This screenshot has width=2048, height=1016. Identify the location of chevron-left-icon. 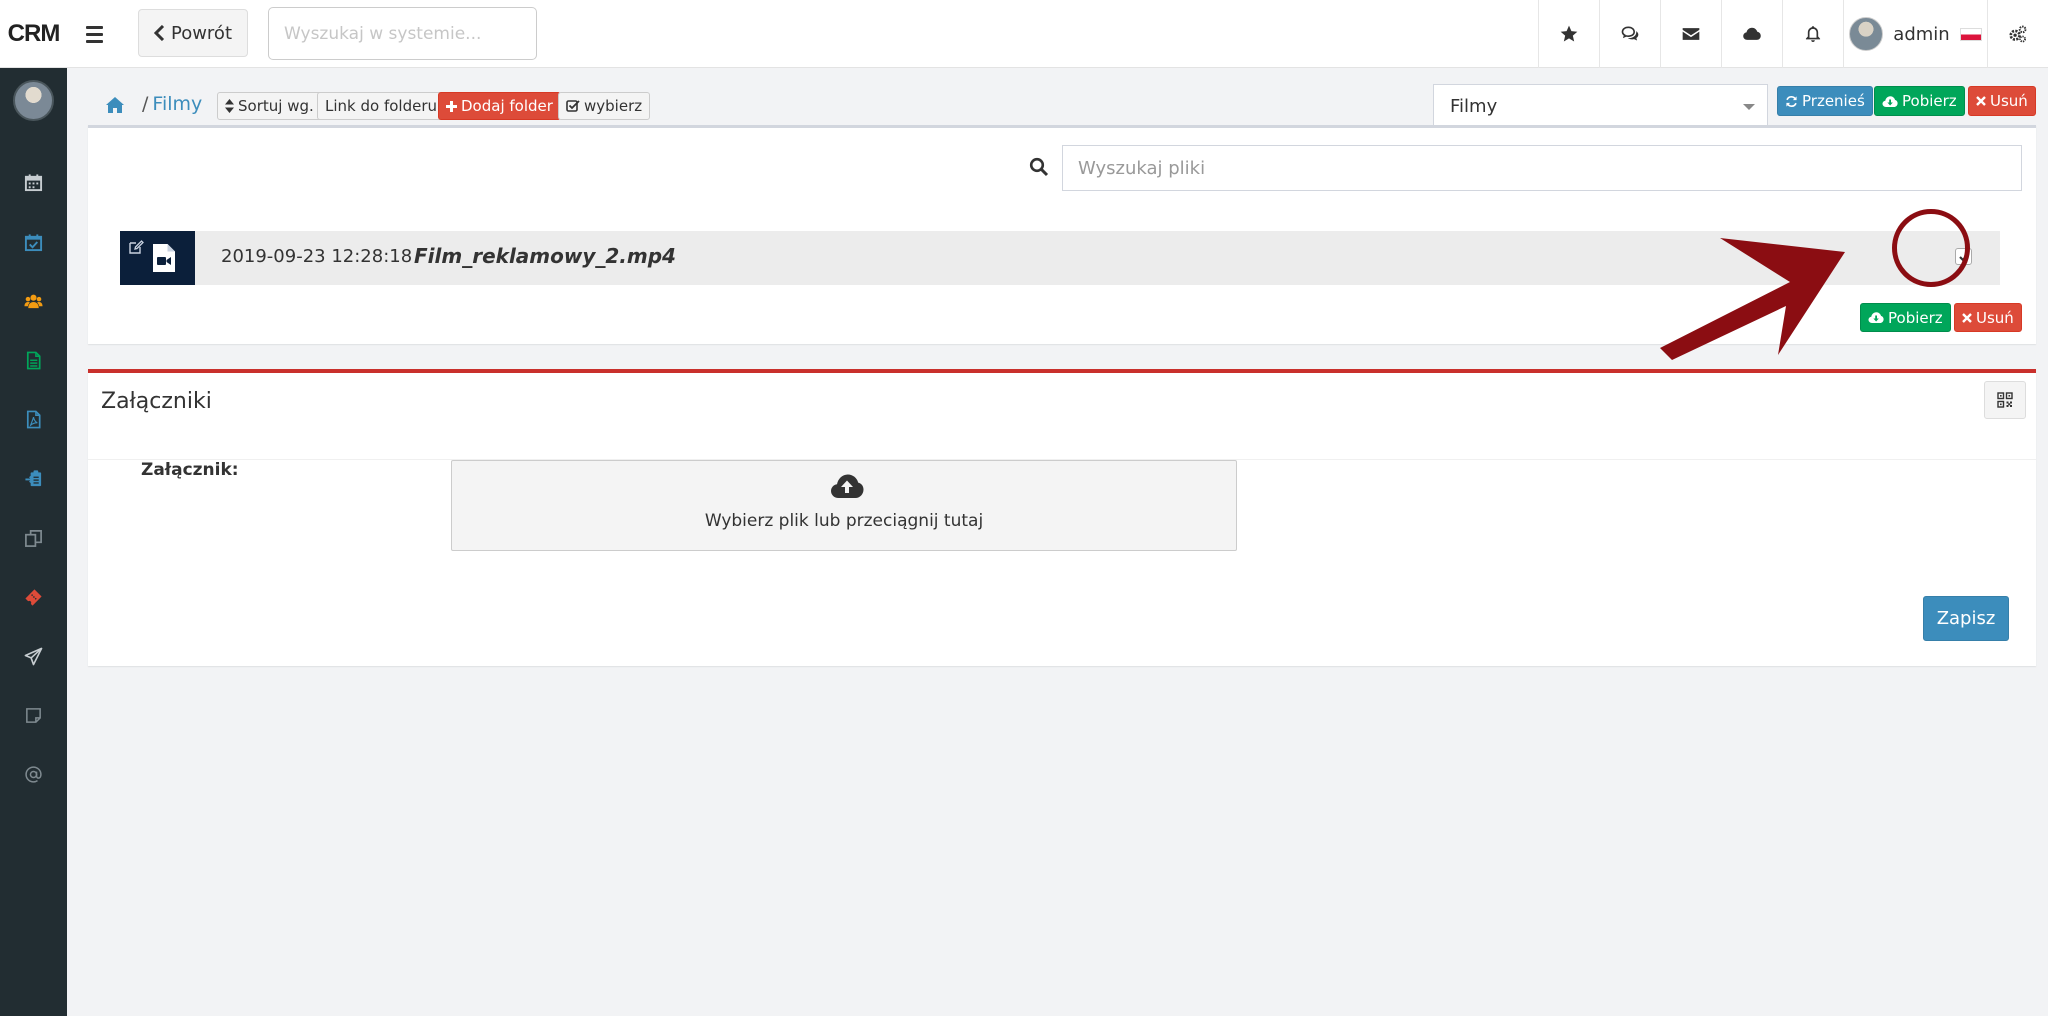
(159, 33).